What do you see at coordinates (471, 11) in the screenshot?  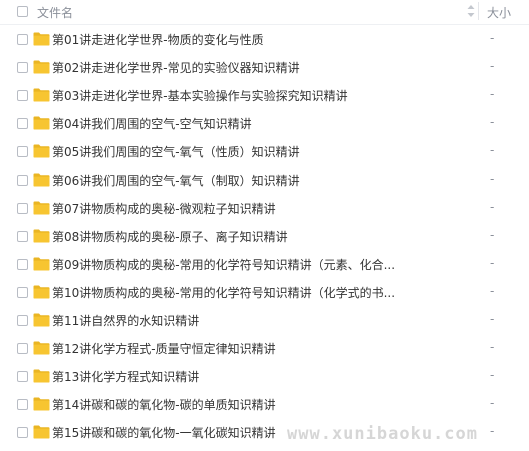 I see `sort-arrows-icon` at bounding box center [471, 11].